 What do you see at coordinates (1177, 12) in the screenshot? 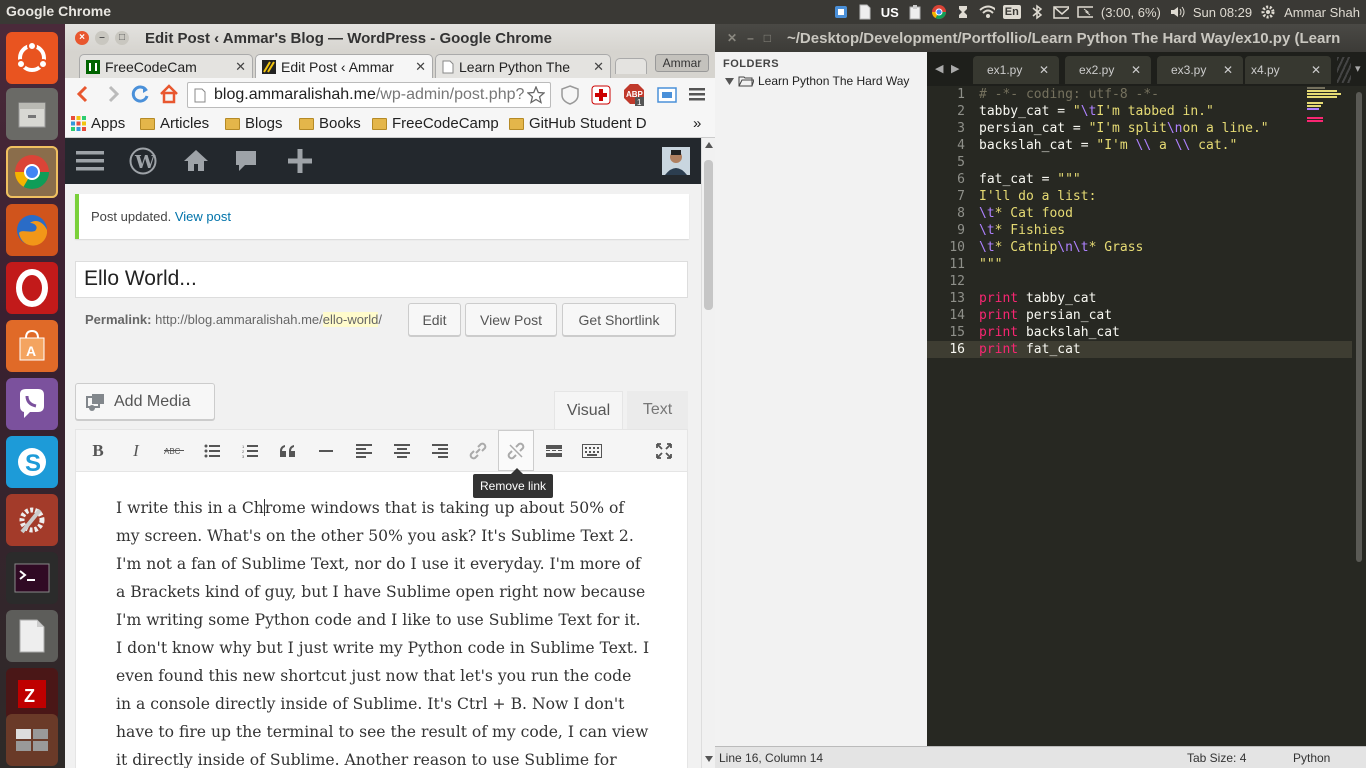
I see `volume-icon` at bounding box center [1177, 12].